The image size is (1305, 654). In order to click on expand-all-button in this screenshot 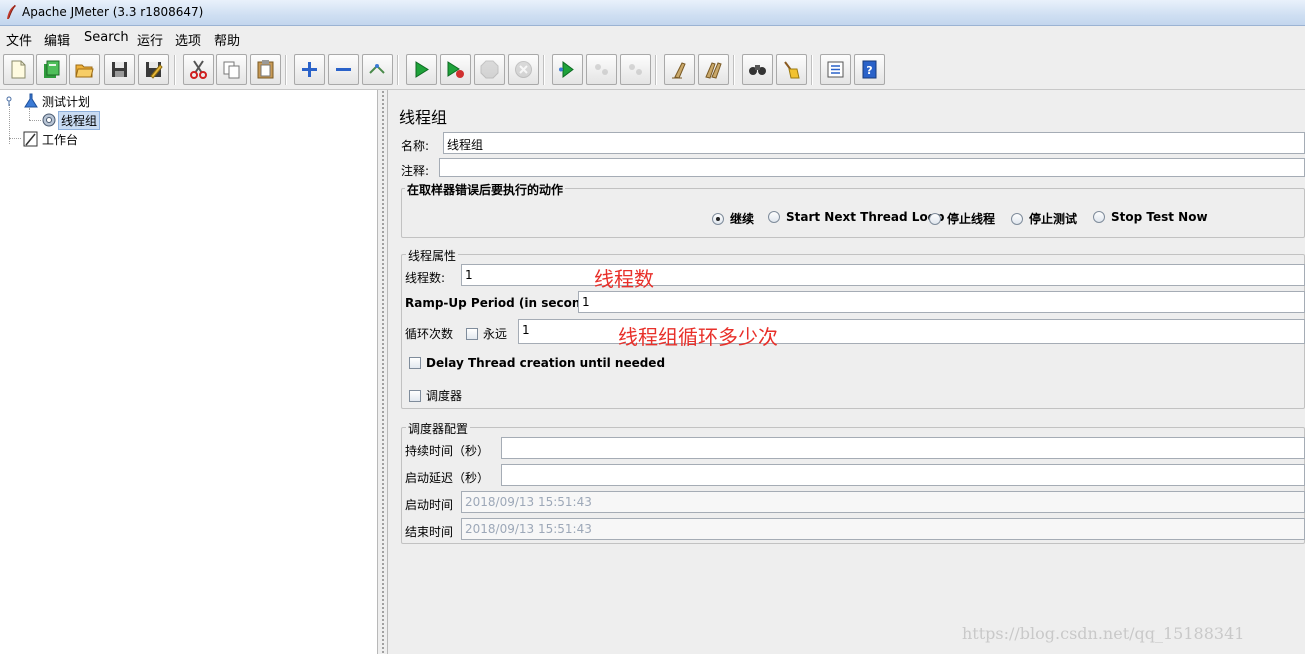, I will do `click(309, 69)`.